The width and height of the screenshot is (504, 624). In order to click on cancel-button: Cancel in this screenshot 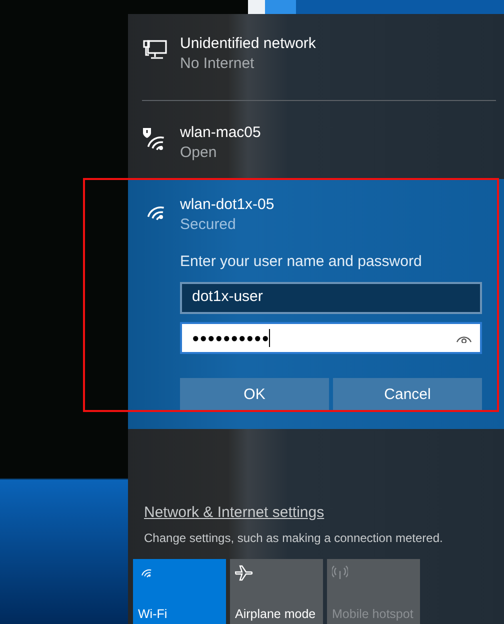, I will do `click(407, 394)`.